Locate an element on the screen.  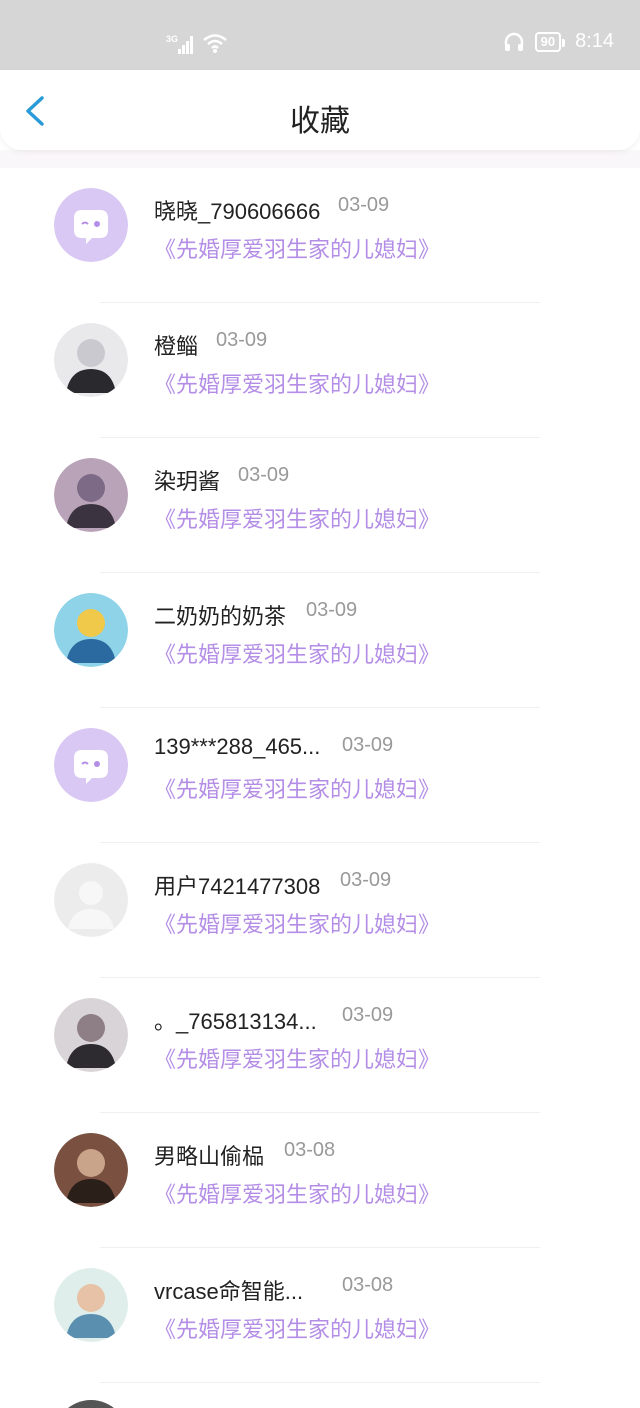
status-time: 8:14 is located at coordinates (594, 41).